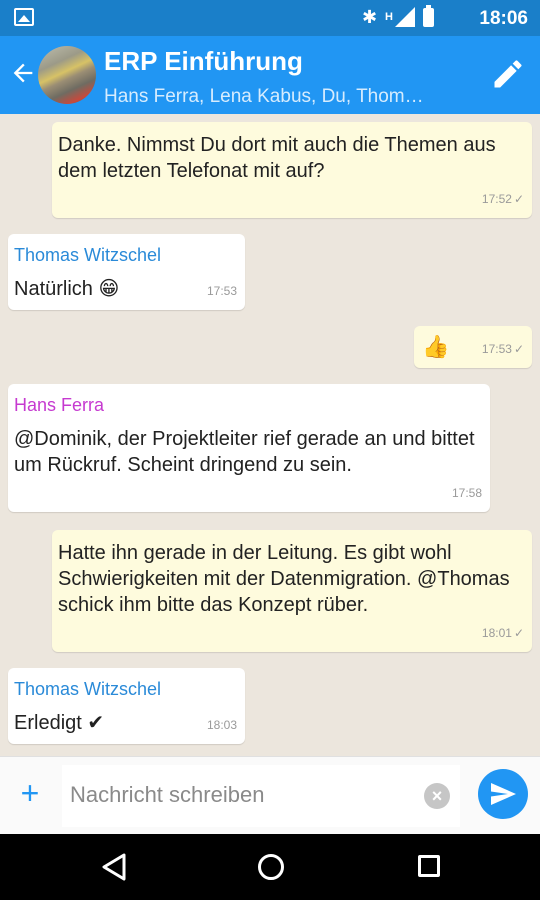 Image resolution: width=540 pixels, height=900 pixels. Describe the element at coordinates (221, 725) in the screenshot. I see `message-time: 18:03` at that location.